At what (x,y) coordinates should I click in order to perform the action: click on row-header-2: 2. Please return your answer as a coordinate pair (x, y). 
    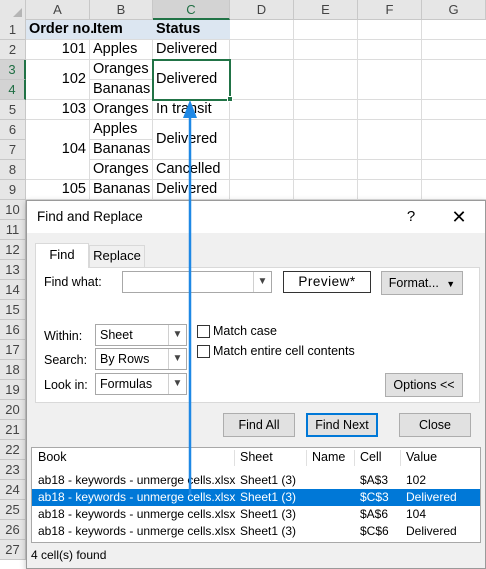
    Looking at the image, I should click on (13, 50).